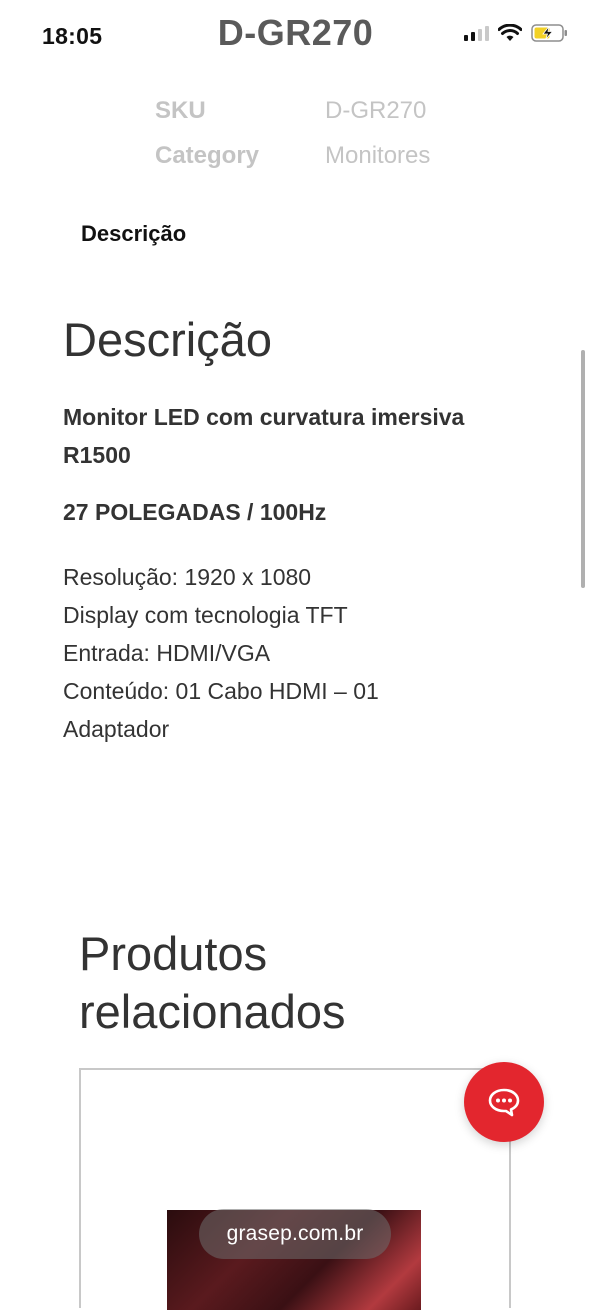  Describe the element at coordinates (377, 156) in the screenshot. I see `meta-value: Monitores` at that location.